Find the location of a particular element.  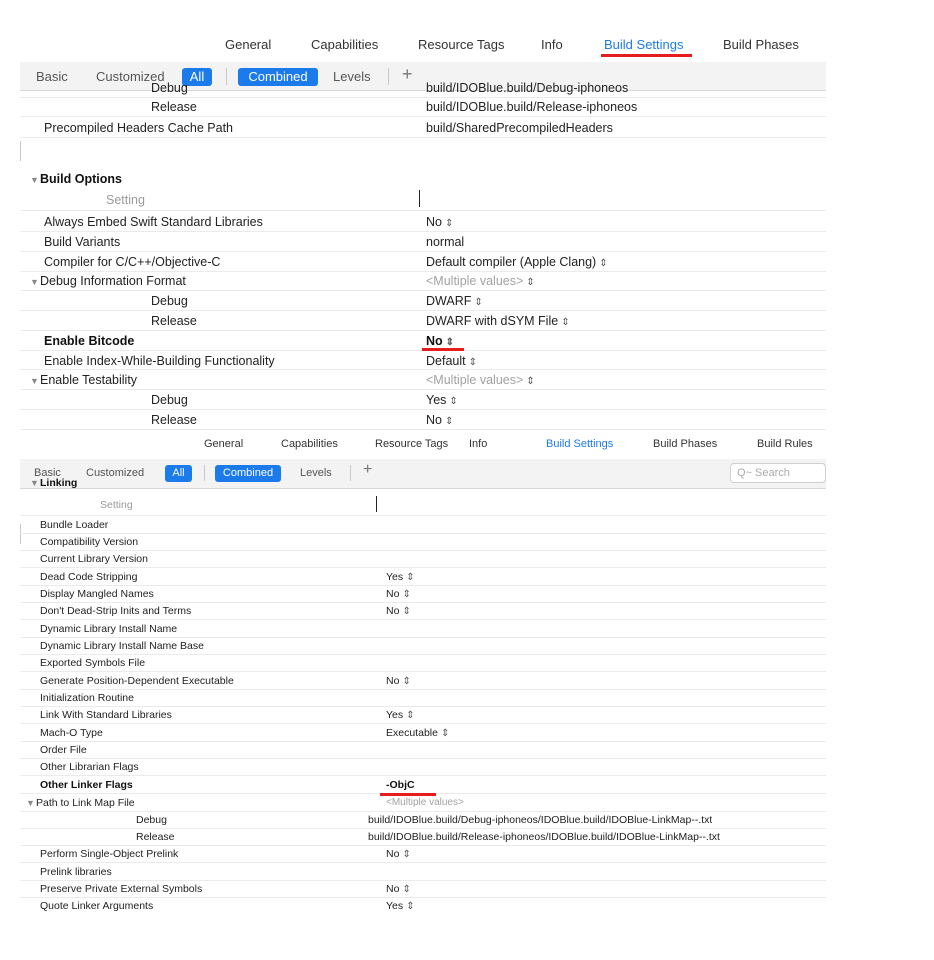

table-row: Dead Code Stripping Yes ⇕ is located at coordinates (423, 577).